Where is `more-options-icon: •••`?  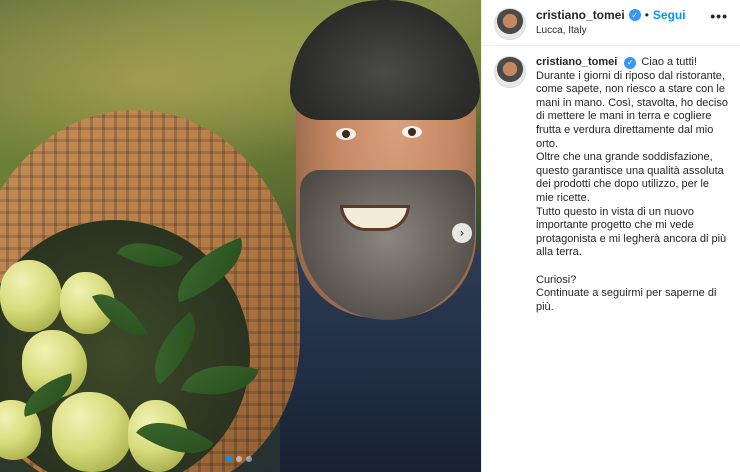 more-options-icon: ••• is located at coordinates (719, 16).